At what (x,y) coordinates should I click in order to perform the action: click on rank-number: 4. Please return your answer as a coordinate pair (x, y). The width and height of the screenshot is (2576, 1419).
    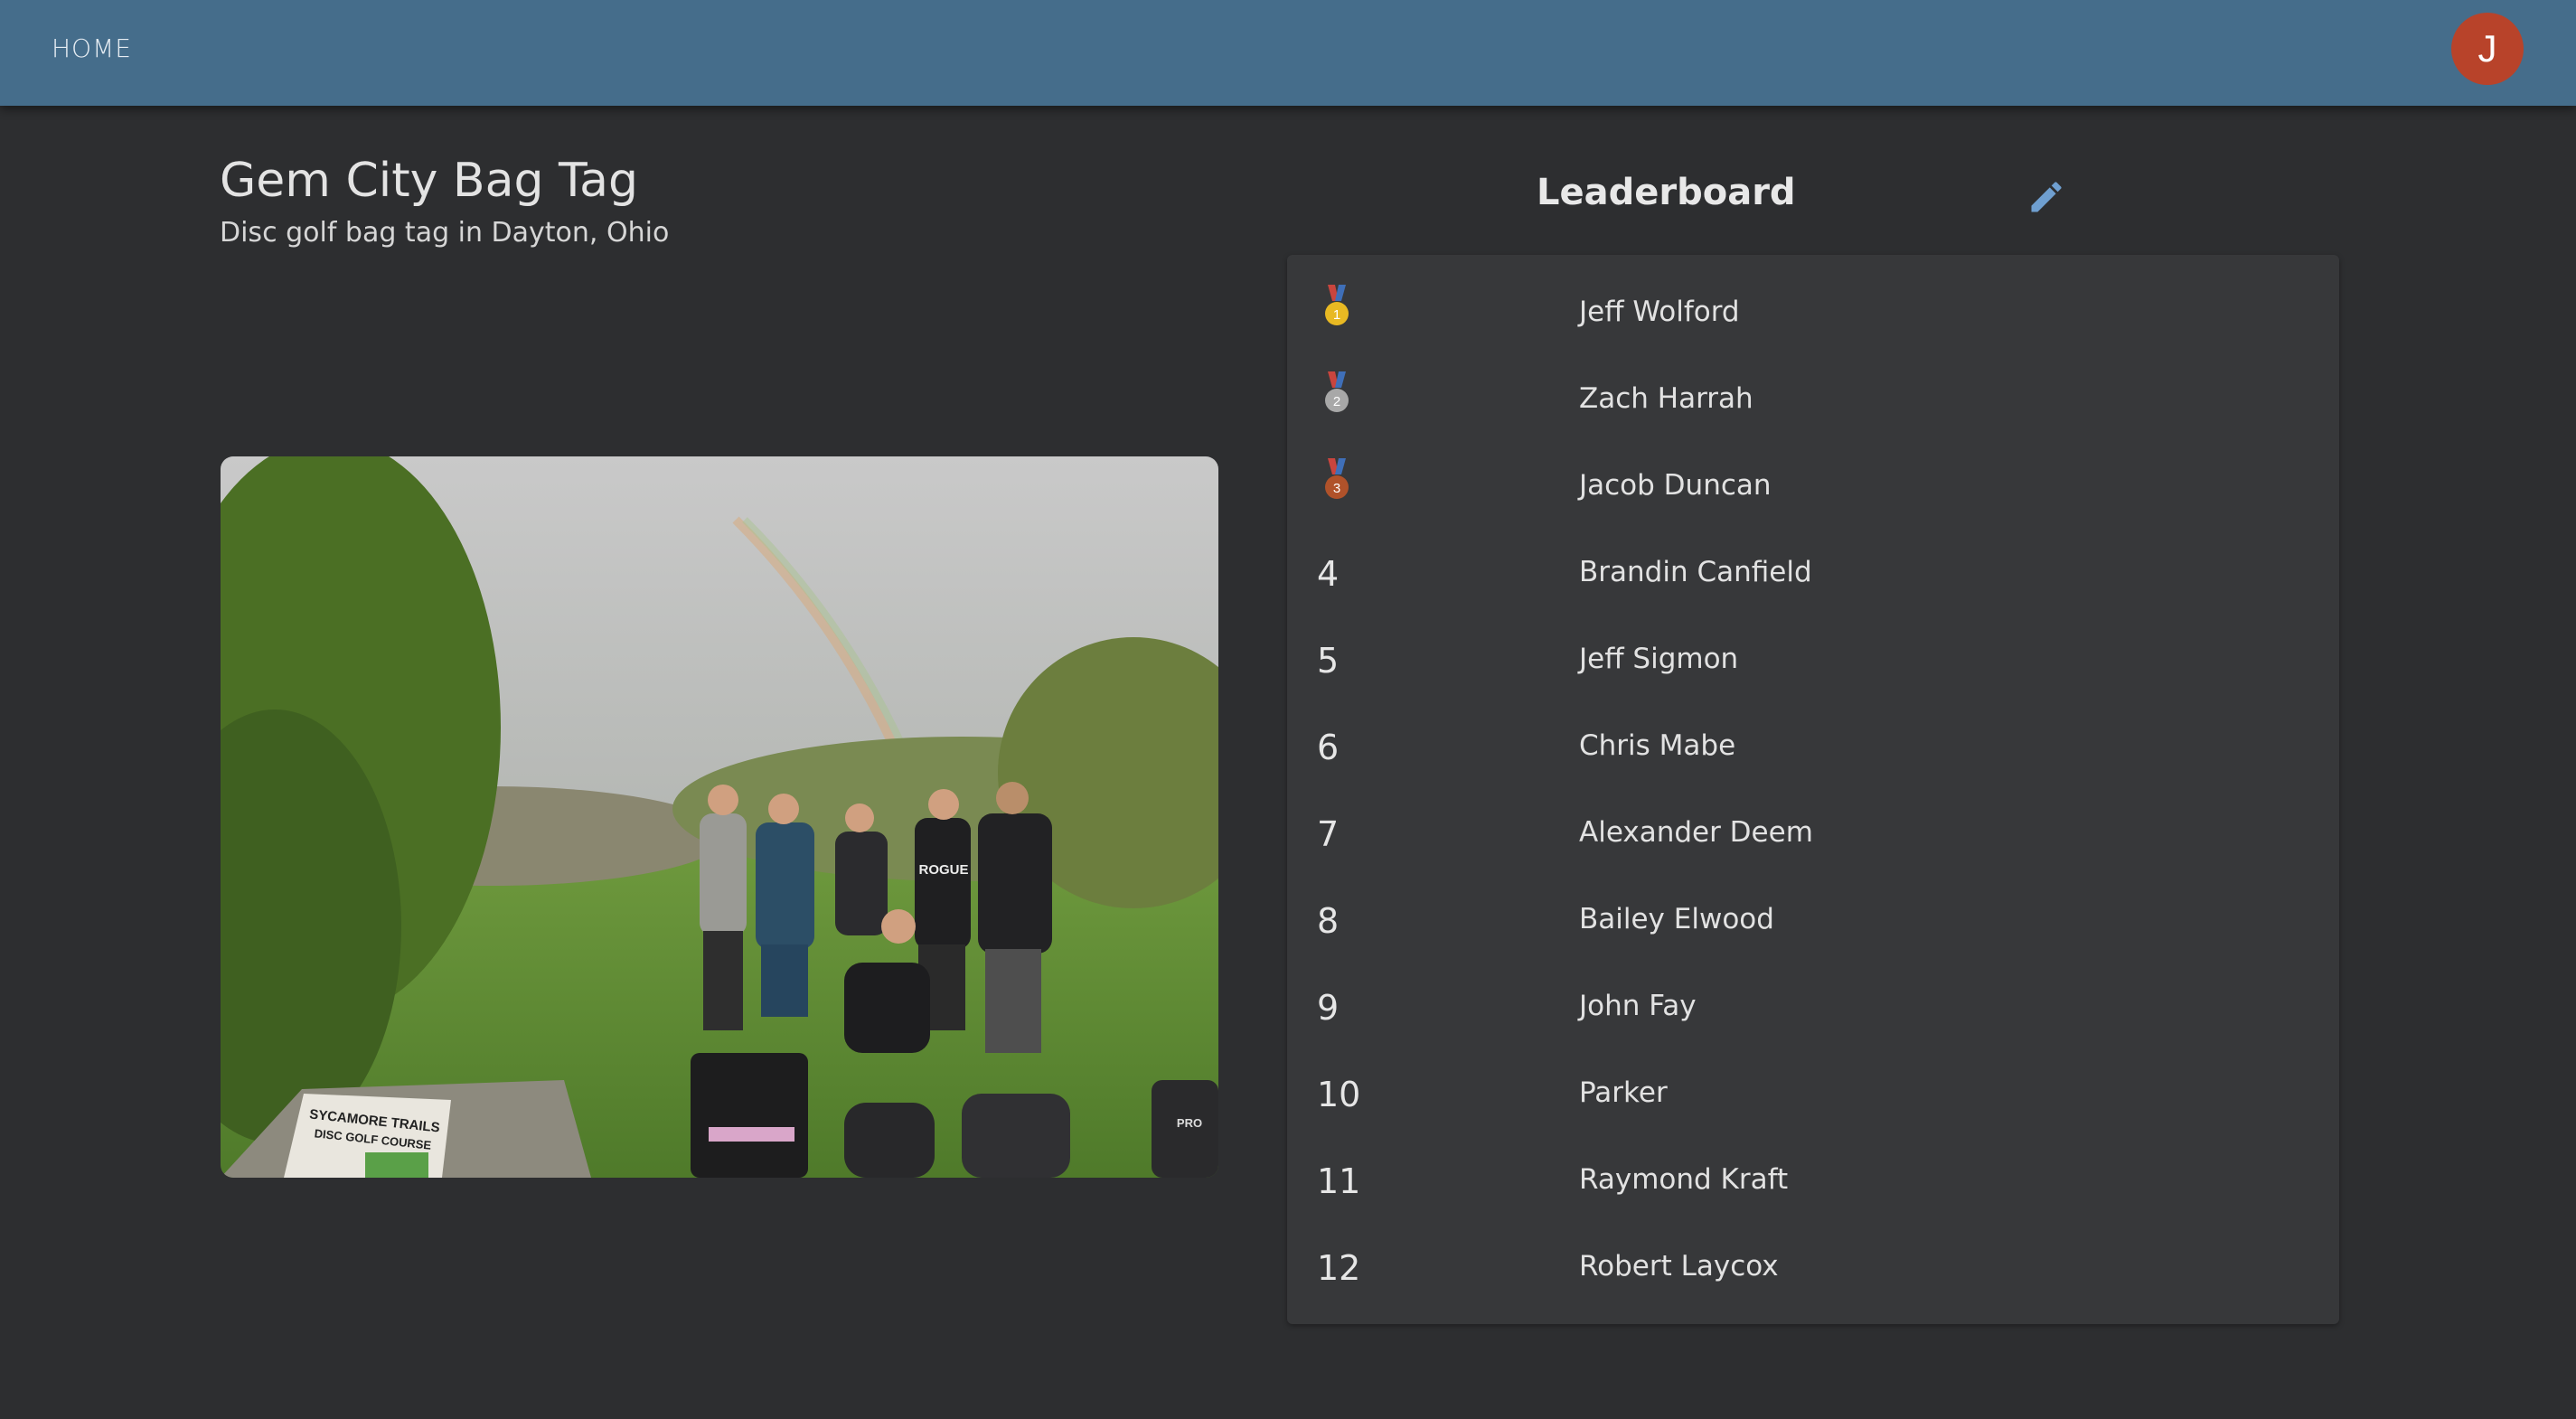
    Looking at the image, I should click on (1328, 574).